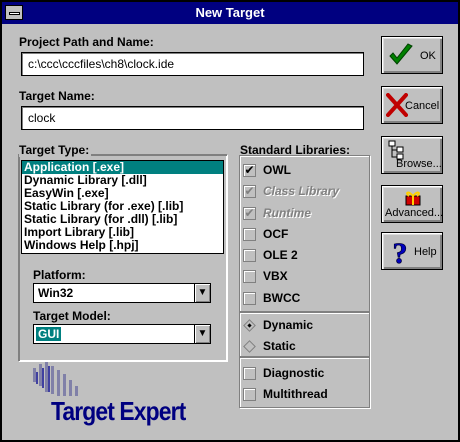  I want to click on advanced-gift-icon, so click(413, 198).